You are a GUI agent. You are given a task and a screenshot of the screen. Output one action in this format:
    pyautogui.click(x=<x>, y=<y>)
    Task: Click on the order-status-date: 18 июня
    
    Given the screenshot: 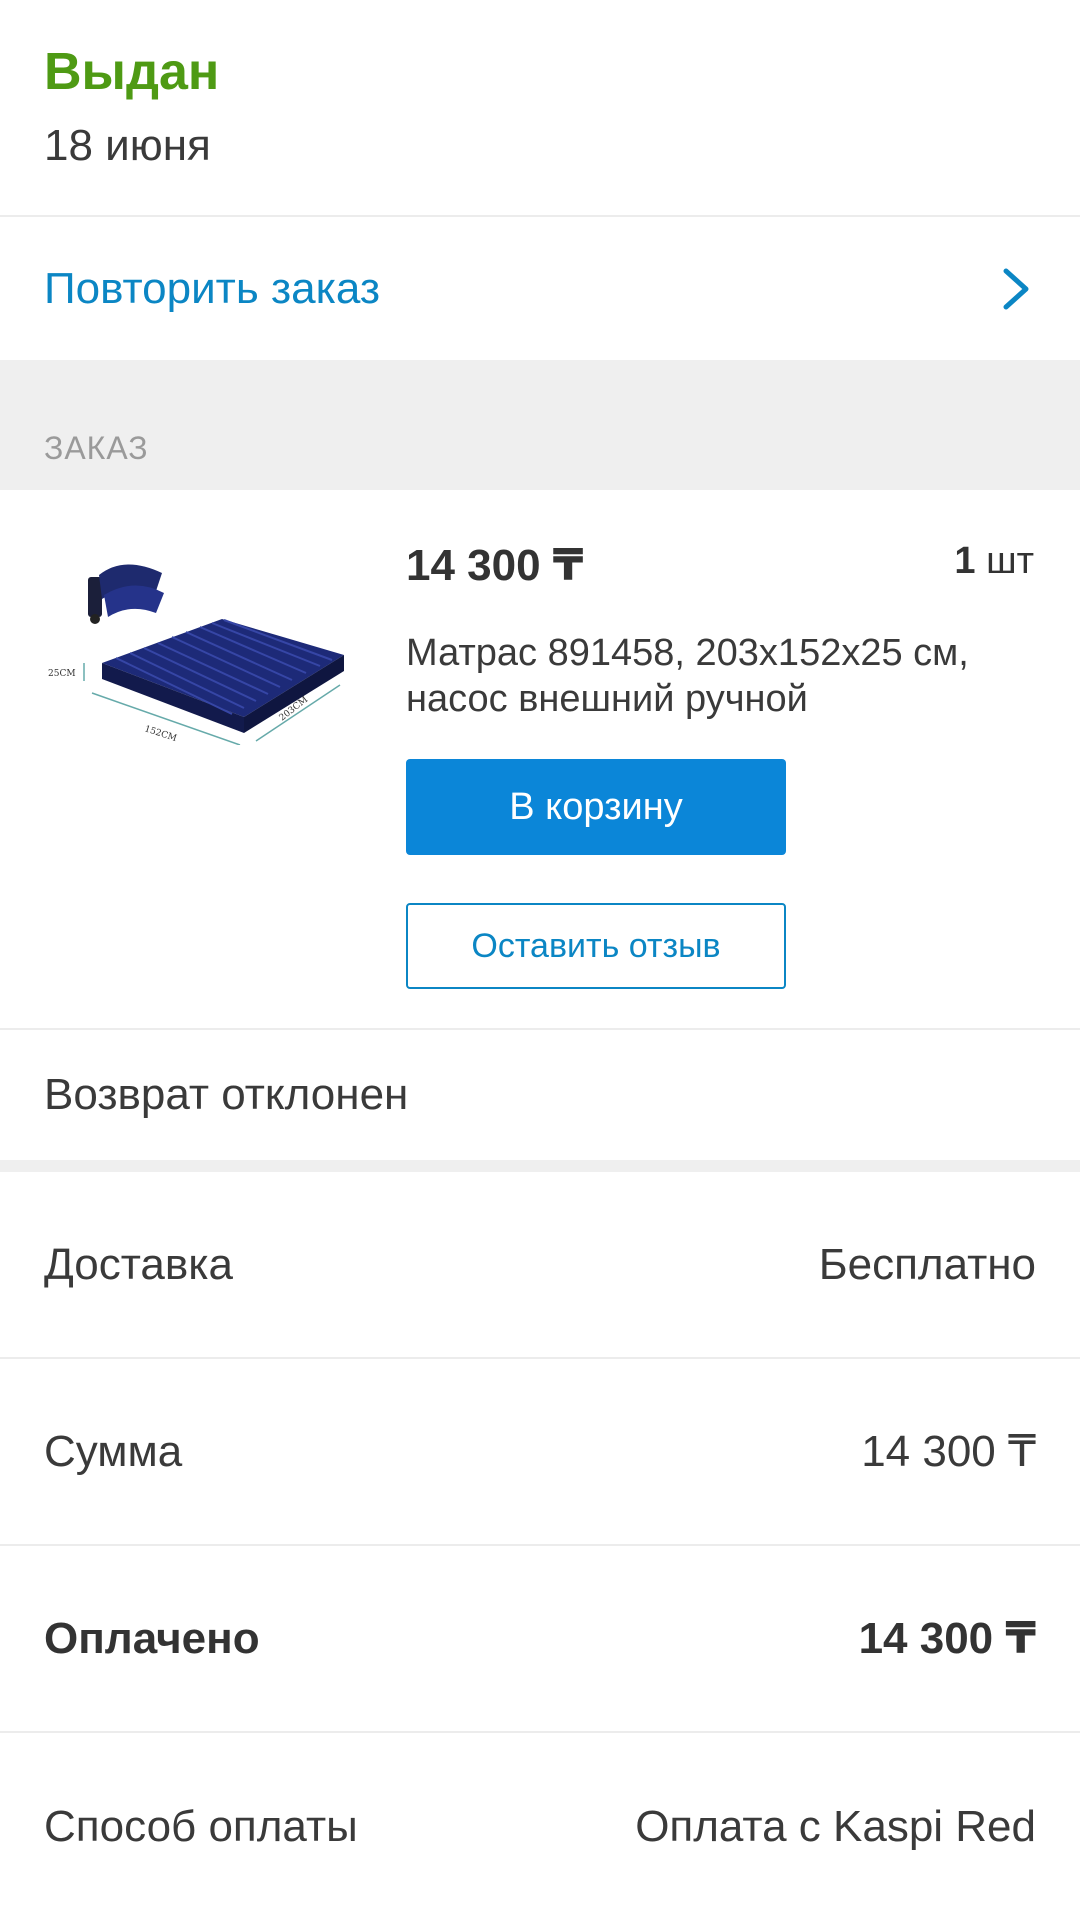 What is the action you would take?
    pyautogui.click(x=127, y=145)
    